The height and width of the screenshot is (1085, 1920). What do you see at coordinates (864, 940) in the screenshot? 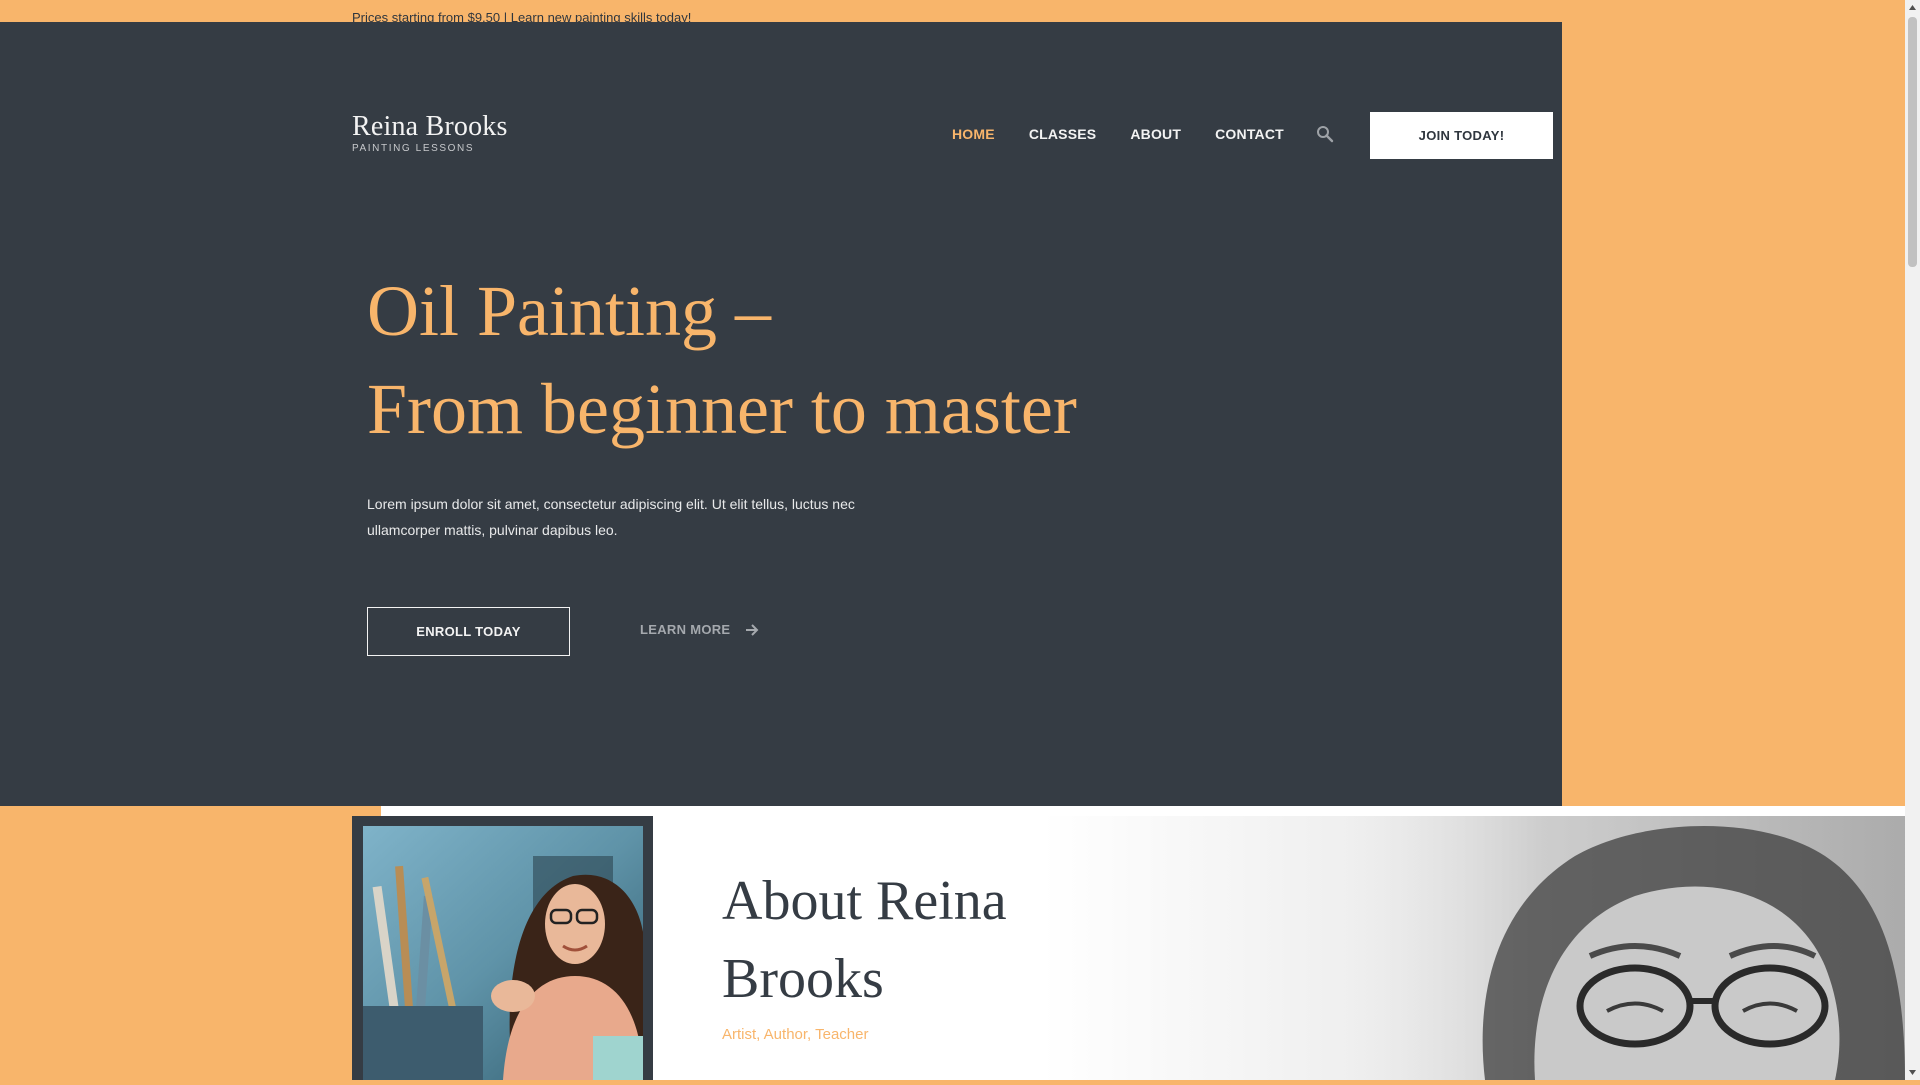
I see `about-title: About Reina Brooks` at bounding box center [864, 940].